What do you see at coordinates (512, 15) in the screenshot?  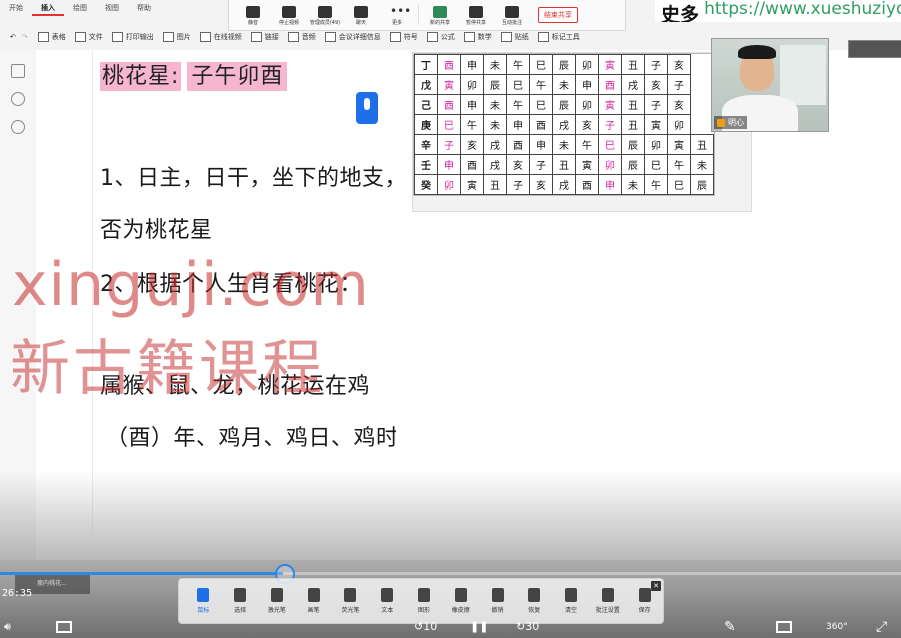 I see `annotate-button: 互动批注` at bounding box center [512, 15].